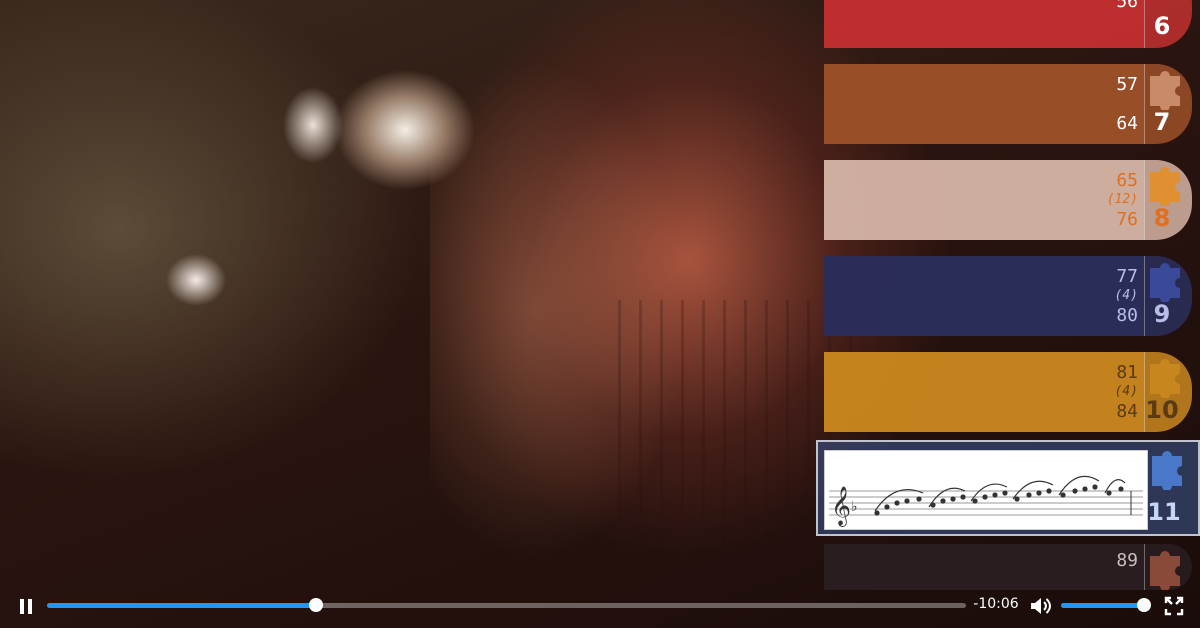  I want to click on timeline-handle, so click(316, 605).